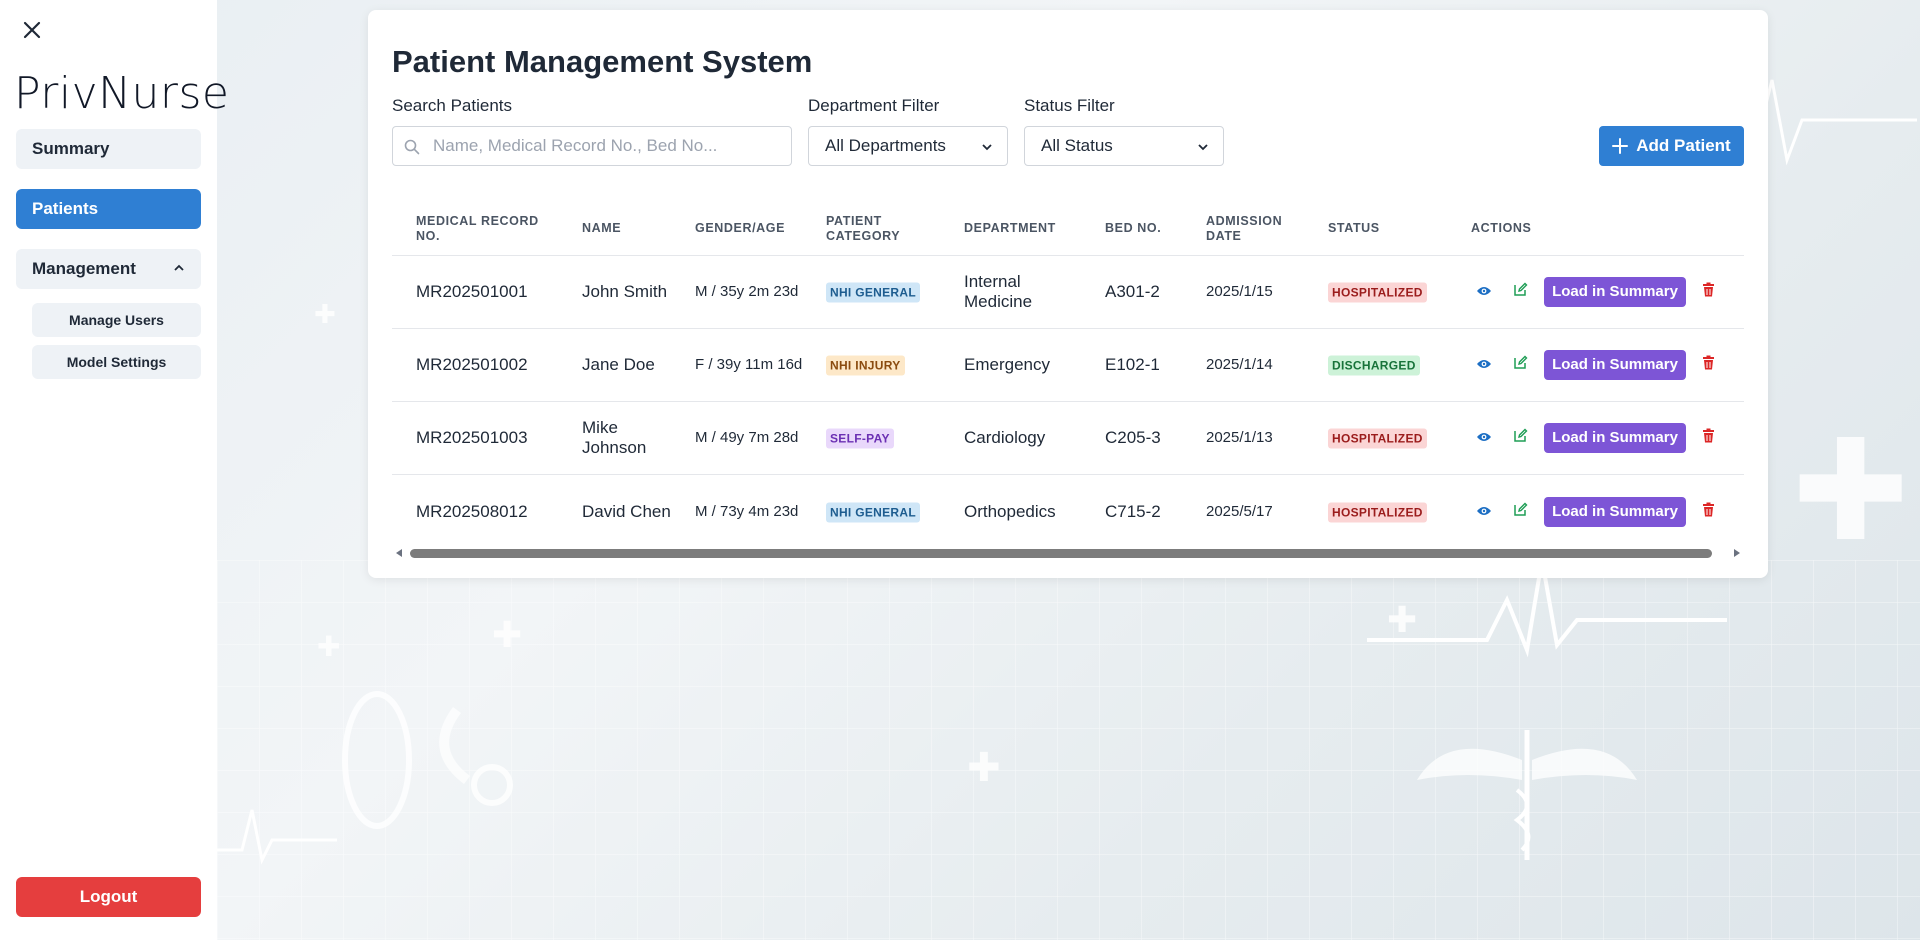 This screenshot has height=940, width=1920. I want to click on column-header-actions: ACTIONS, so click(1501, 228).